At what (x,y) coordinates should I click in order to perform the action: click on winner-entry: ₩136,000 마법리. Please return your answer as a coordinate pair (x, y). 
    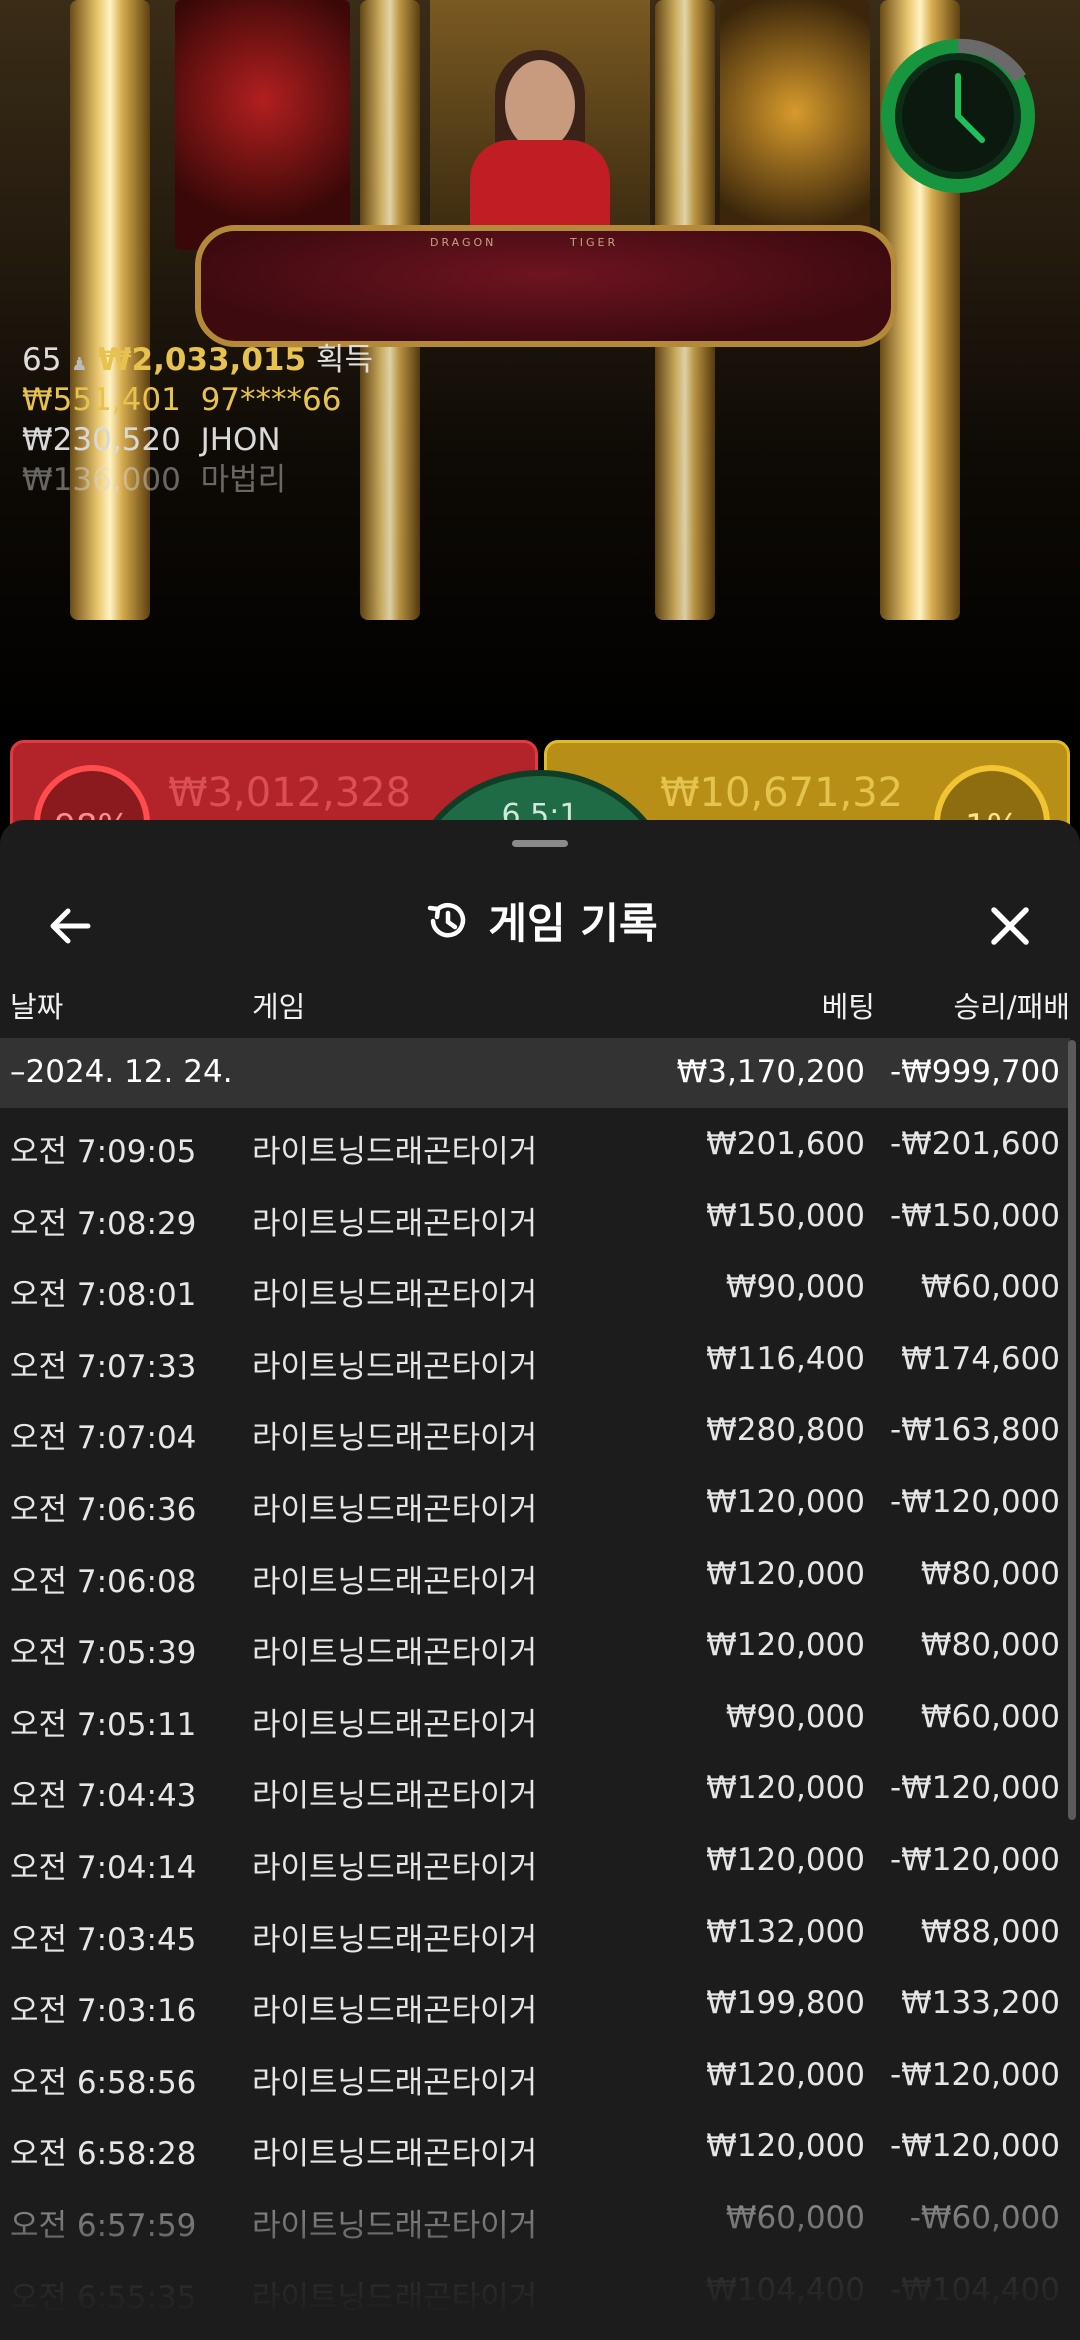
    Looking at the image, I should click on (197, 480).